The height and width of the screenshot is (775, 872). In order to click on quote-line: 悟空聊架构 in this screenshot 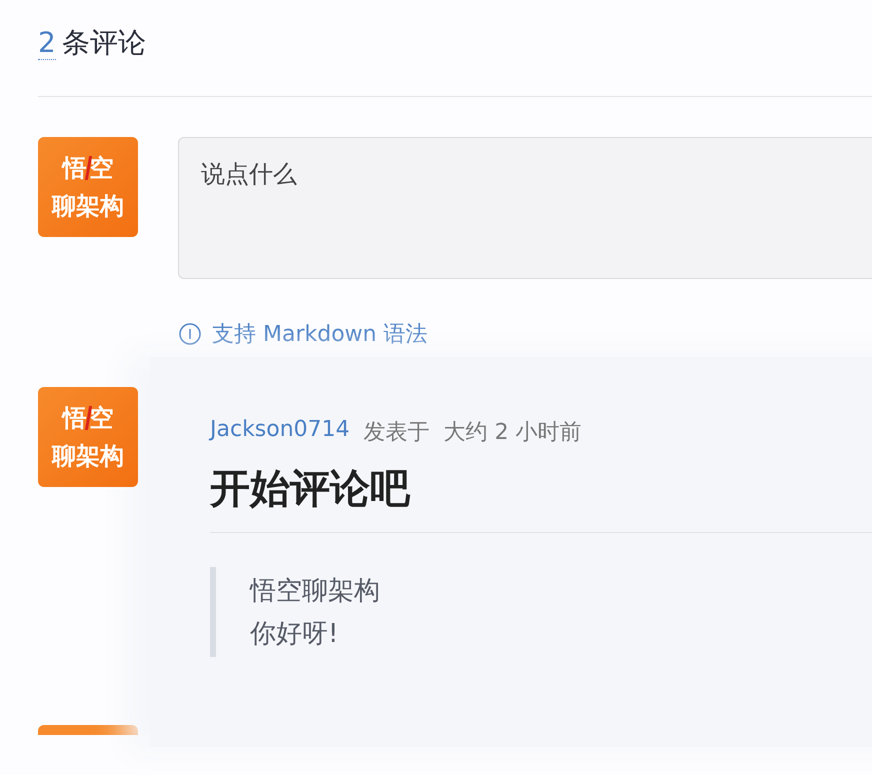, I will do `click(315, 591)`.